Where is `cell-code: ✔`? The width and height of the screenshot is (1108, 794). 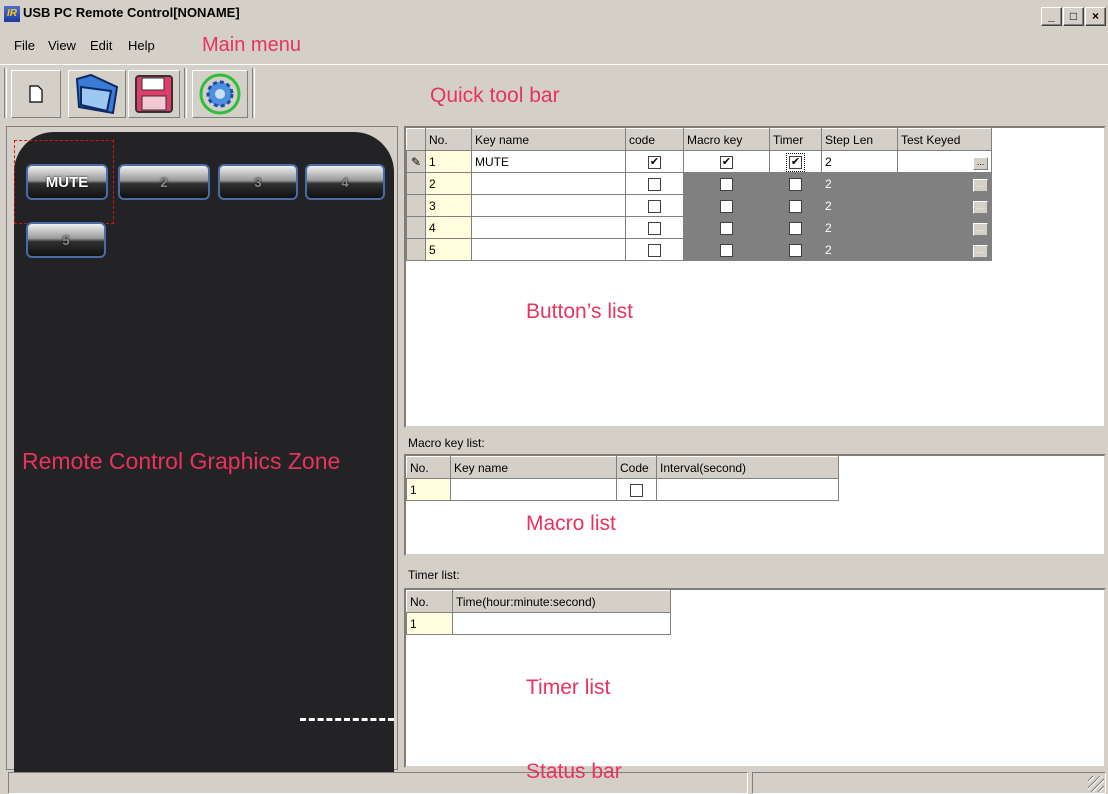 cell-code: ✔ is located at coordinates (654, 161).